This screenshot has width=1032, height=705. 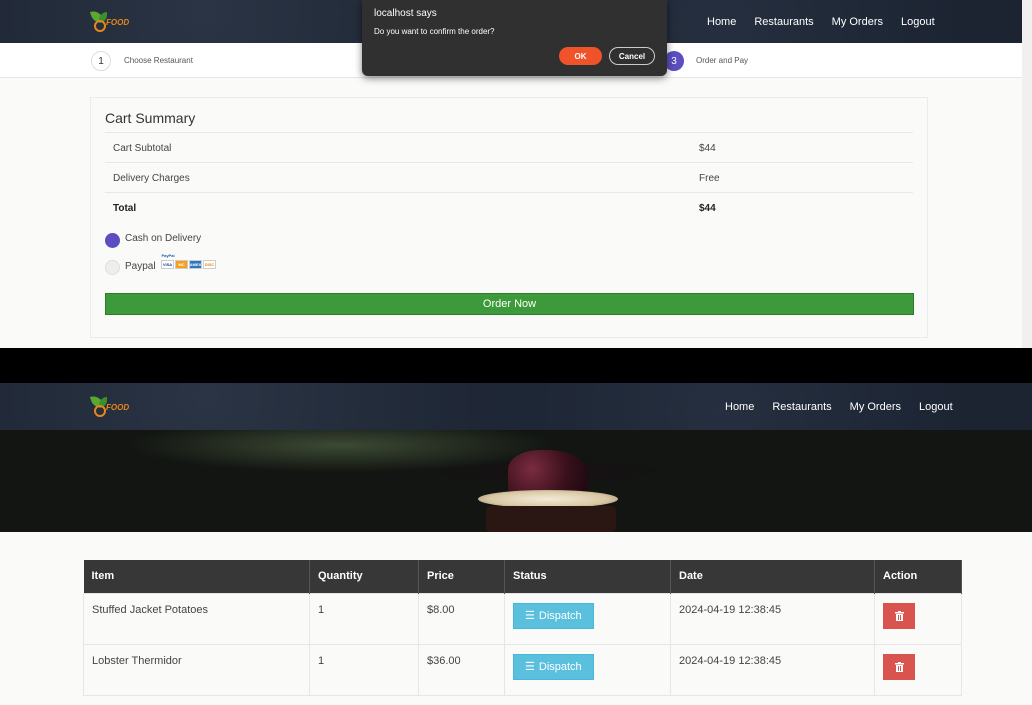 I want to click on step-1-label: Choose Restaurant, so click(x=158, y=60).